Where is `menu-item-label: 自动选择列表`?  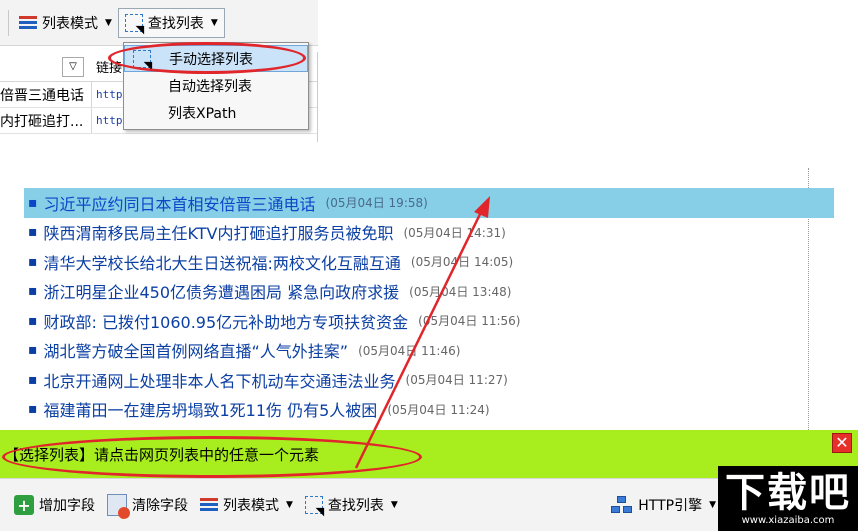
menu-item-label: 自动选择列表 is located at coordinates (210, 86).